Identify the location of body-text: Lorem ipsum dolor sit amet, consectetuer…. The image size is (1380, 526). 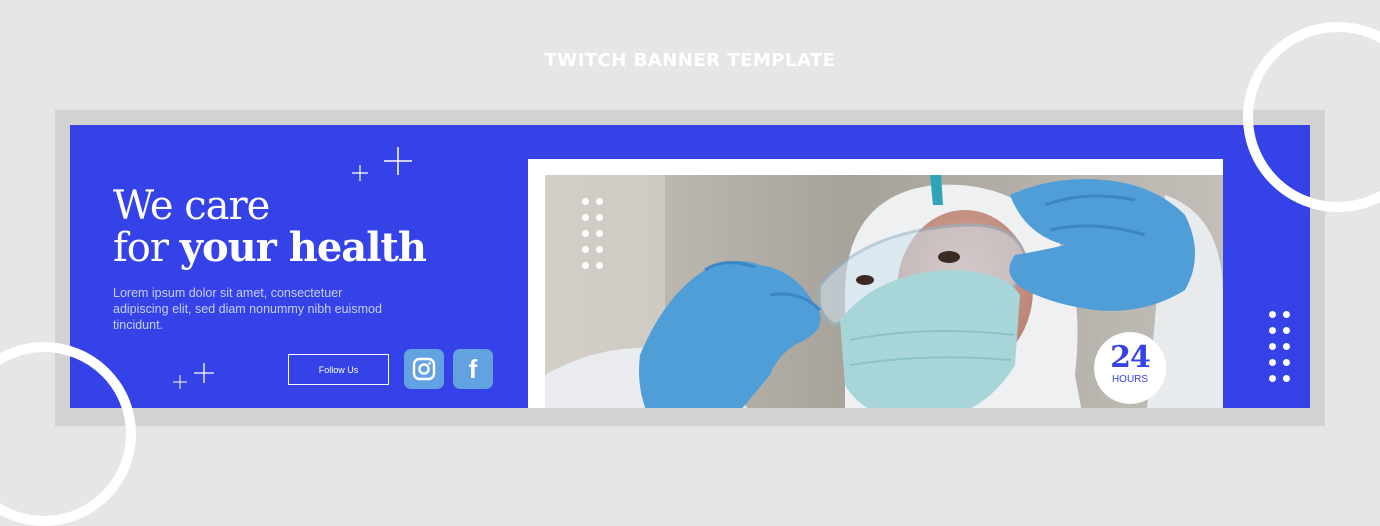
(247, 309).